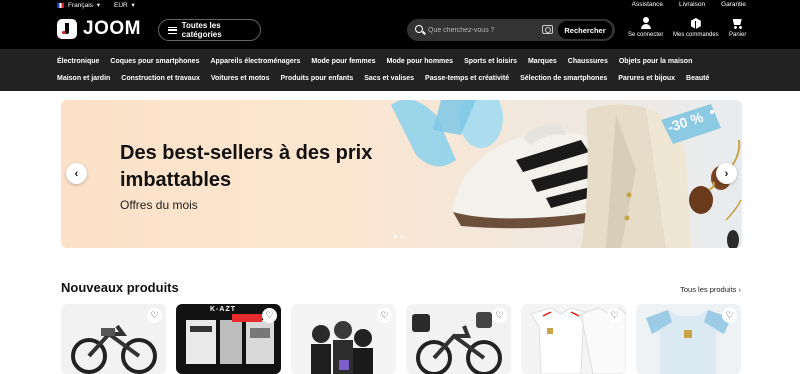  Describe the element at coordinates (696, 35) in the screenshot. I see `my-orders-label: Mes commandes` at that location.